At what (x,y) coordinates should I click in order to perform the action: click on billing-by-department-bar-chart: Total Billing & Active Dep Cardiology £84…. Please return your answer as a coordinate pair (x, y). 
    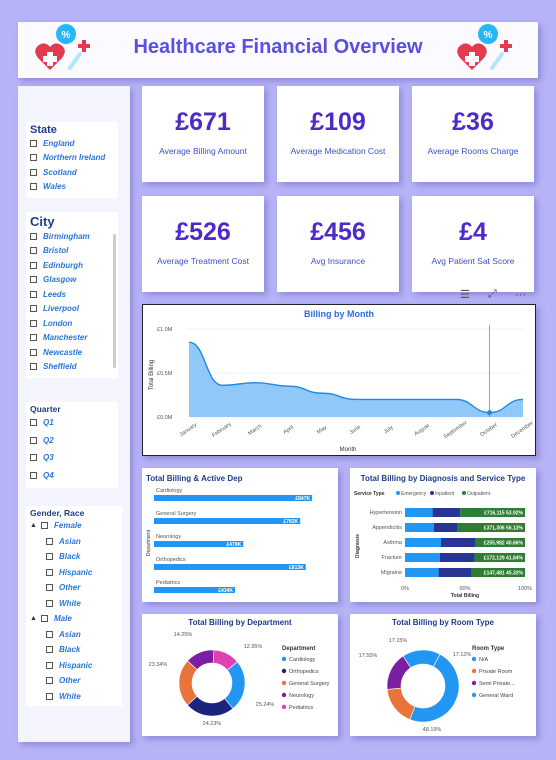
    Looking at the image, I should click on (240, 535).